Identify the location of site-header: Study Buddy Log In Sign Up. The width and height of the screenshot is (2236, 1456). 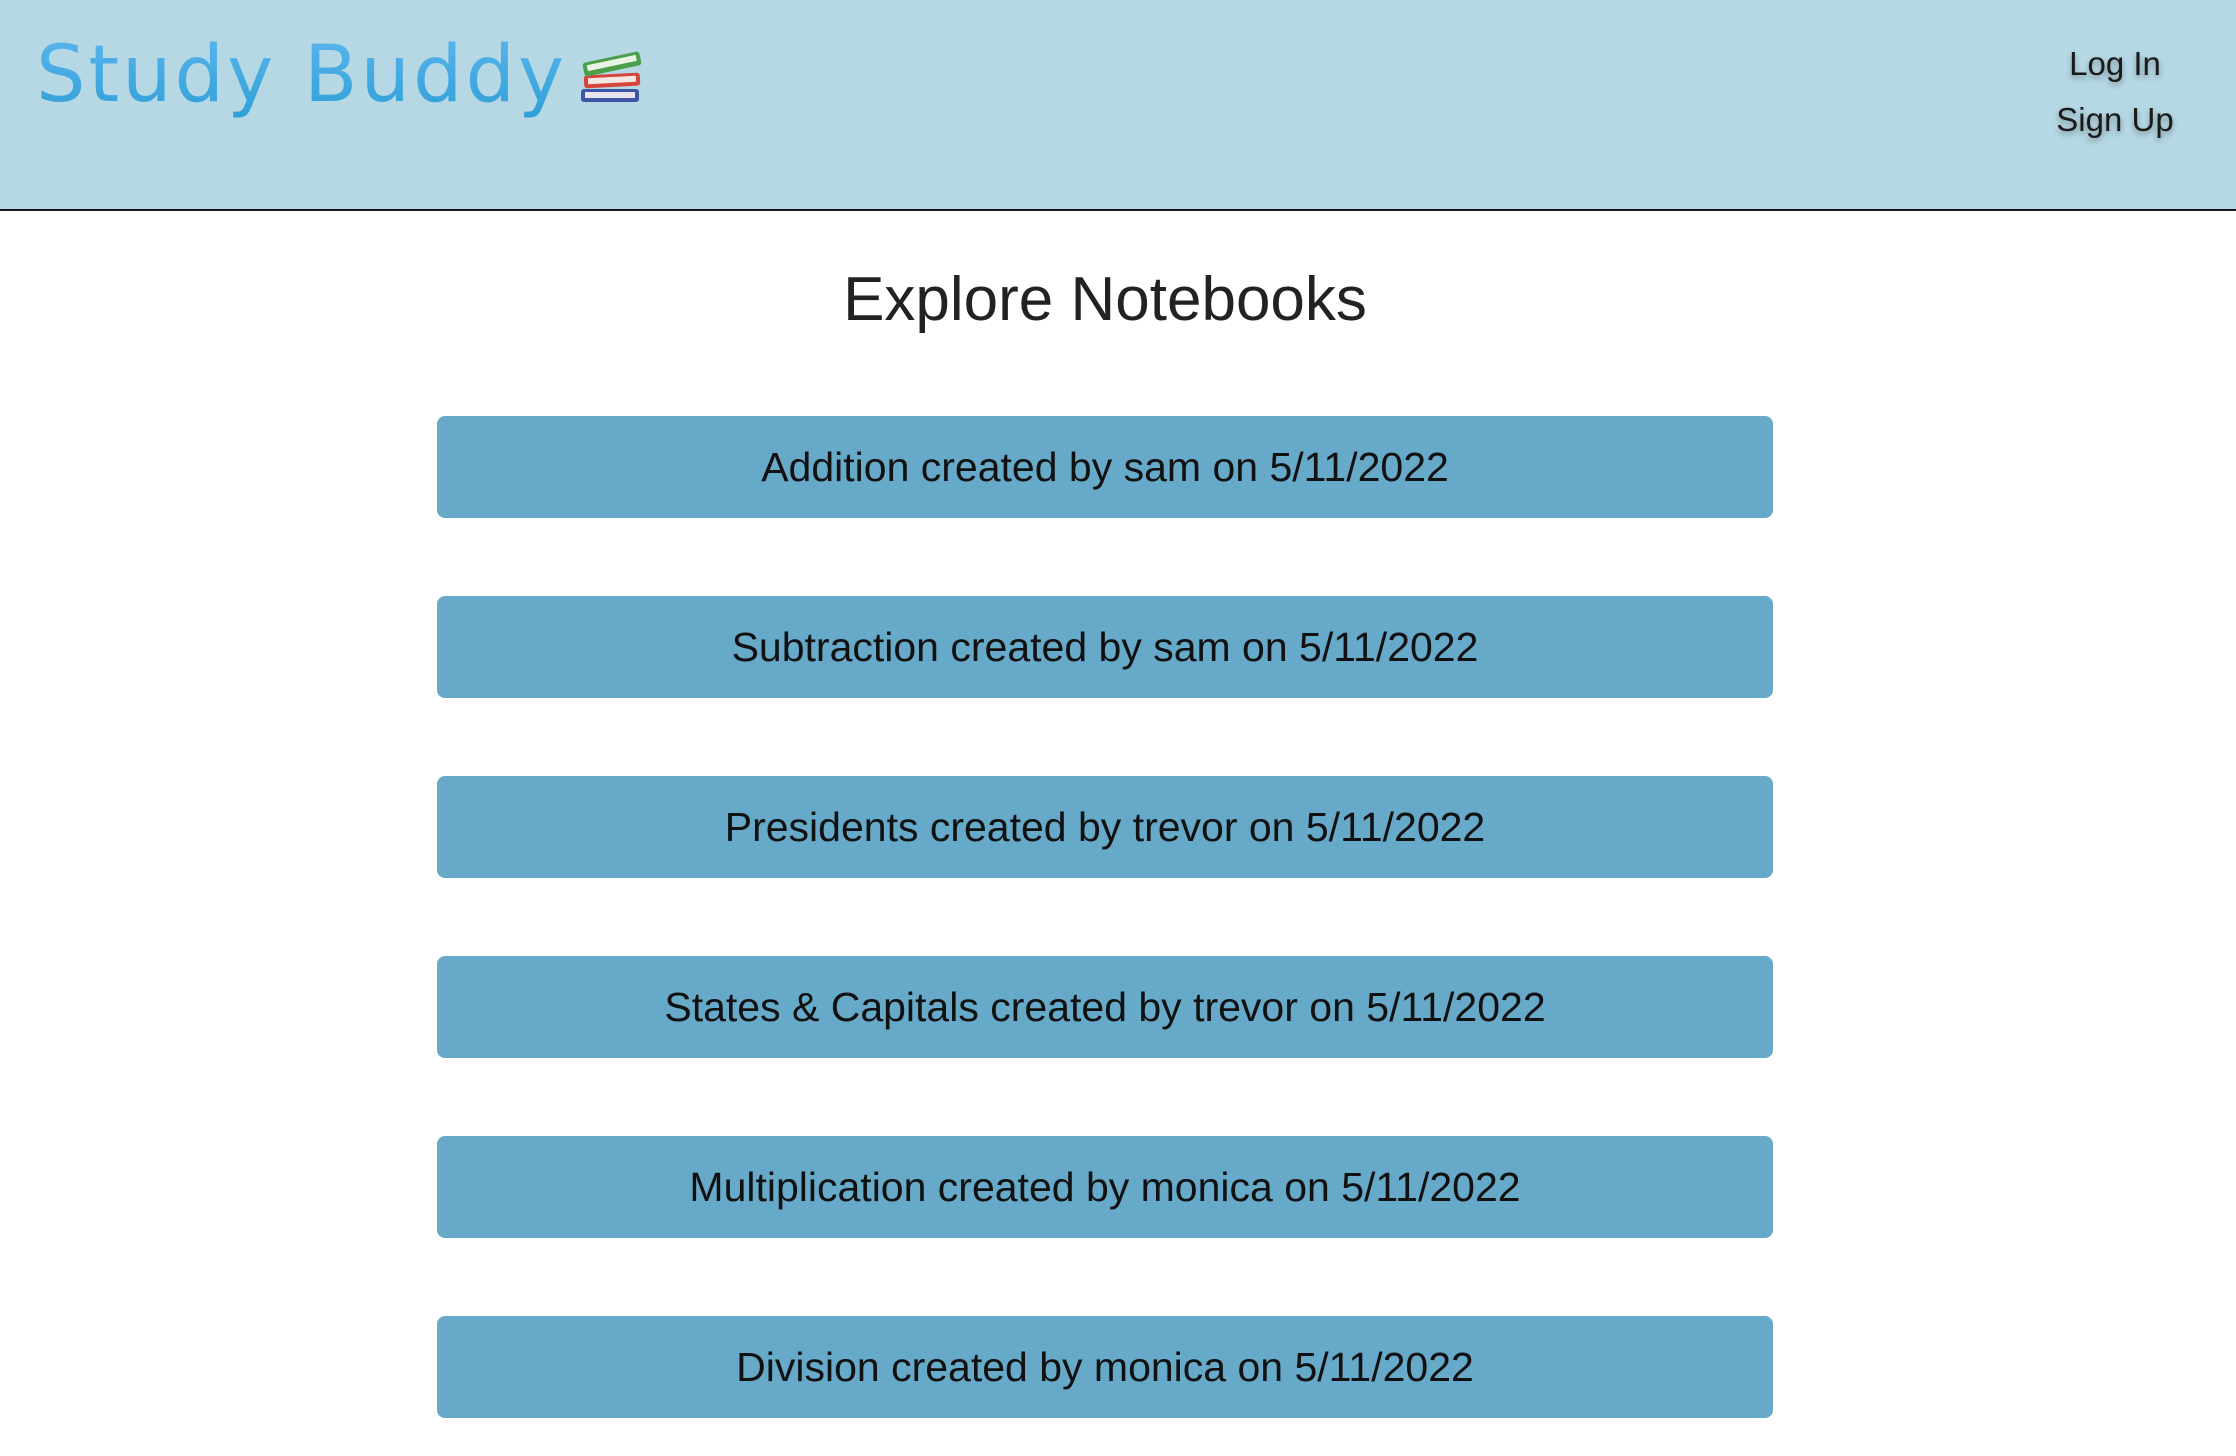
(1118, 105).